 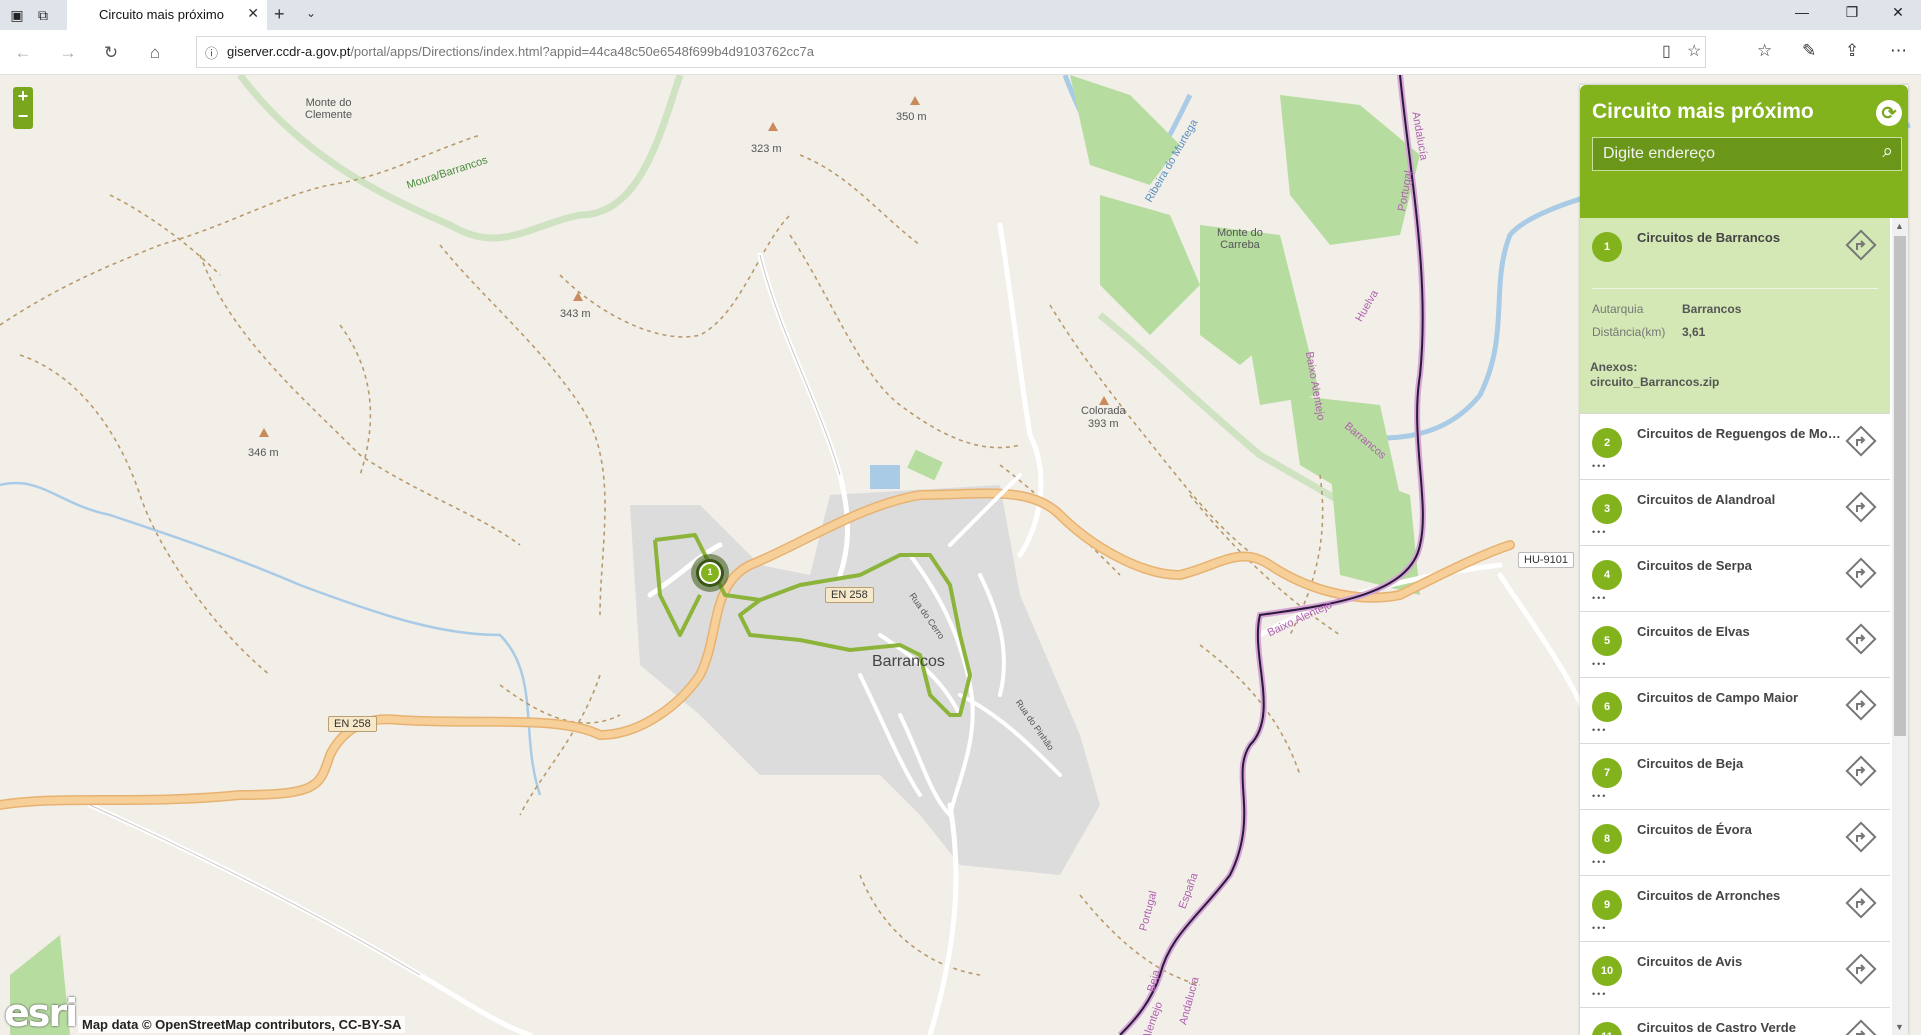 What do you see at coordinates (1607, 443) in the screenshot?
I see `item-number: 2` at bounding box center [1607, 443].